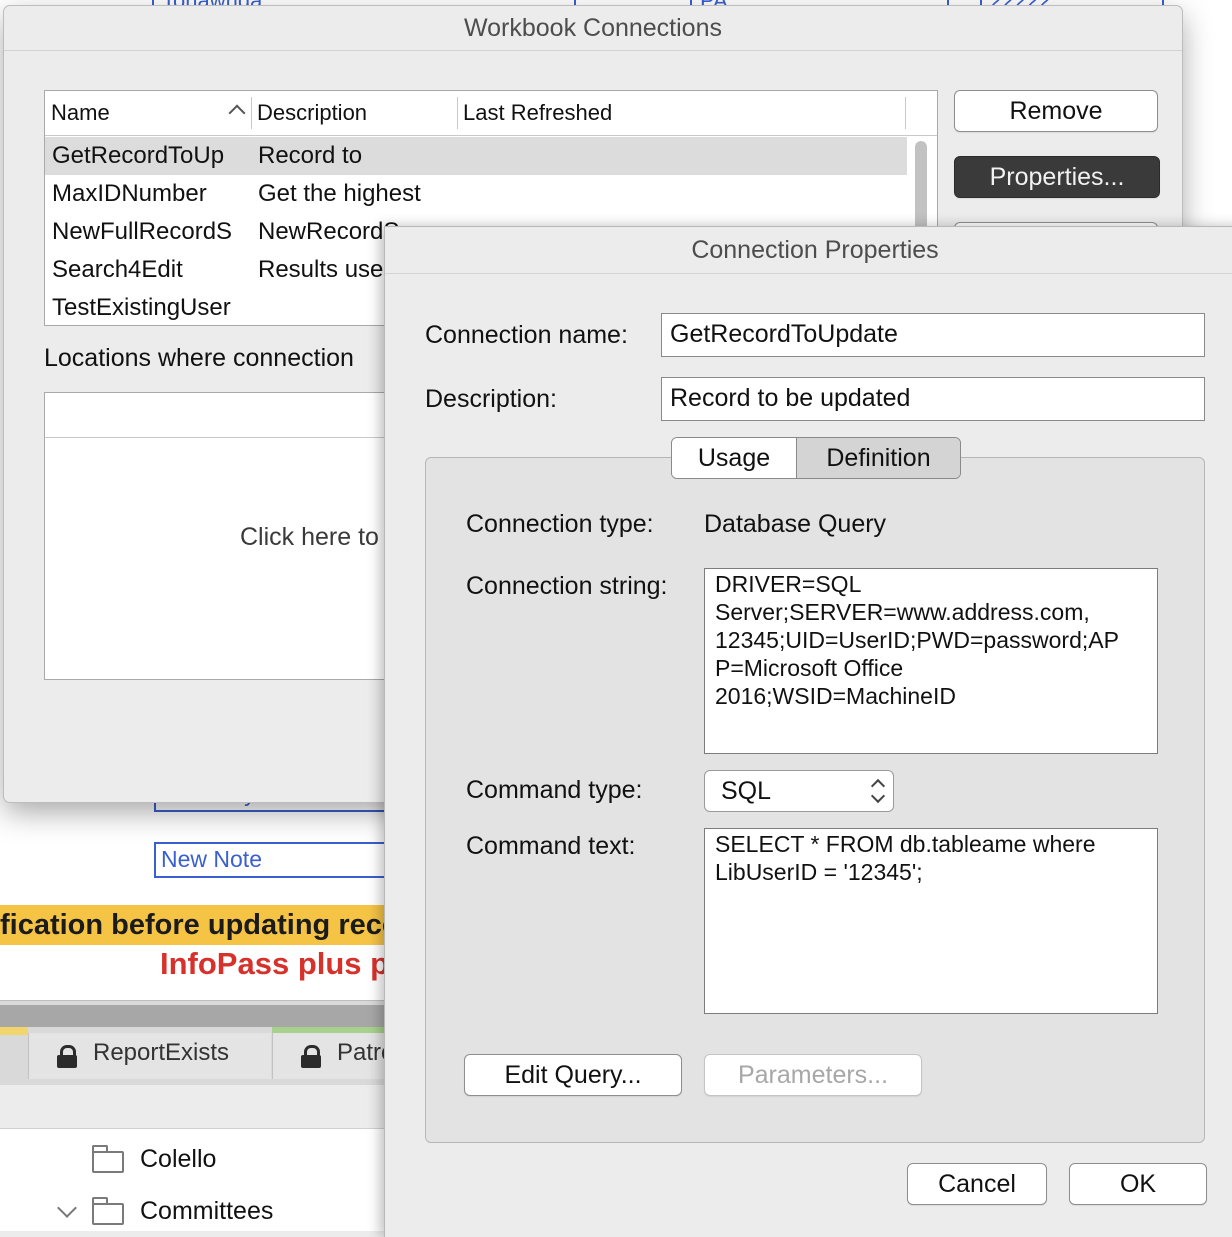 Image resolution: width=1232 pixels, height=1237 pixels. Describe the element at coordinates (476, 156) in the screenshot. I see `table-row: GetRecordToUp Record to` at that location.